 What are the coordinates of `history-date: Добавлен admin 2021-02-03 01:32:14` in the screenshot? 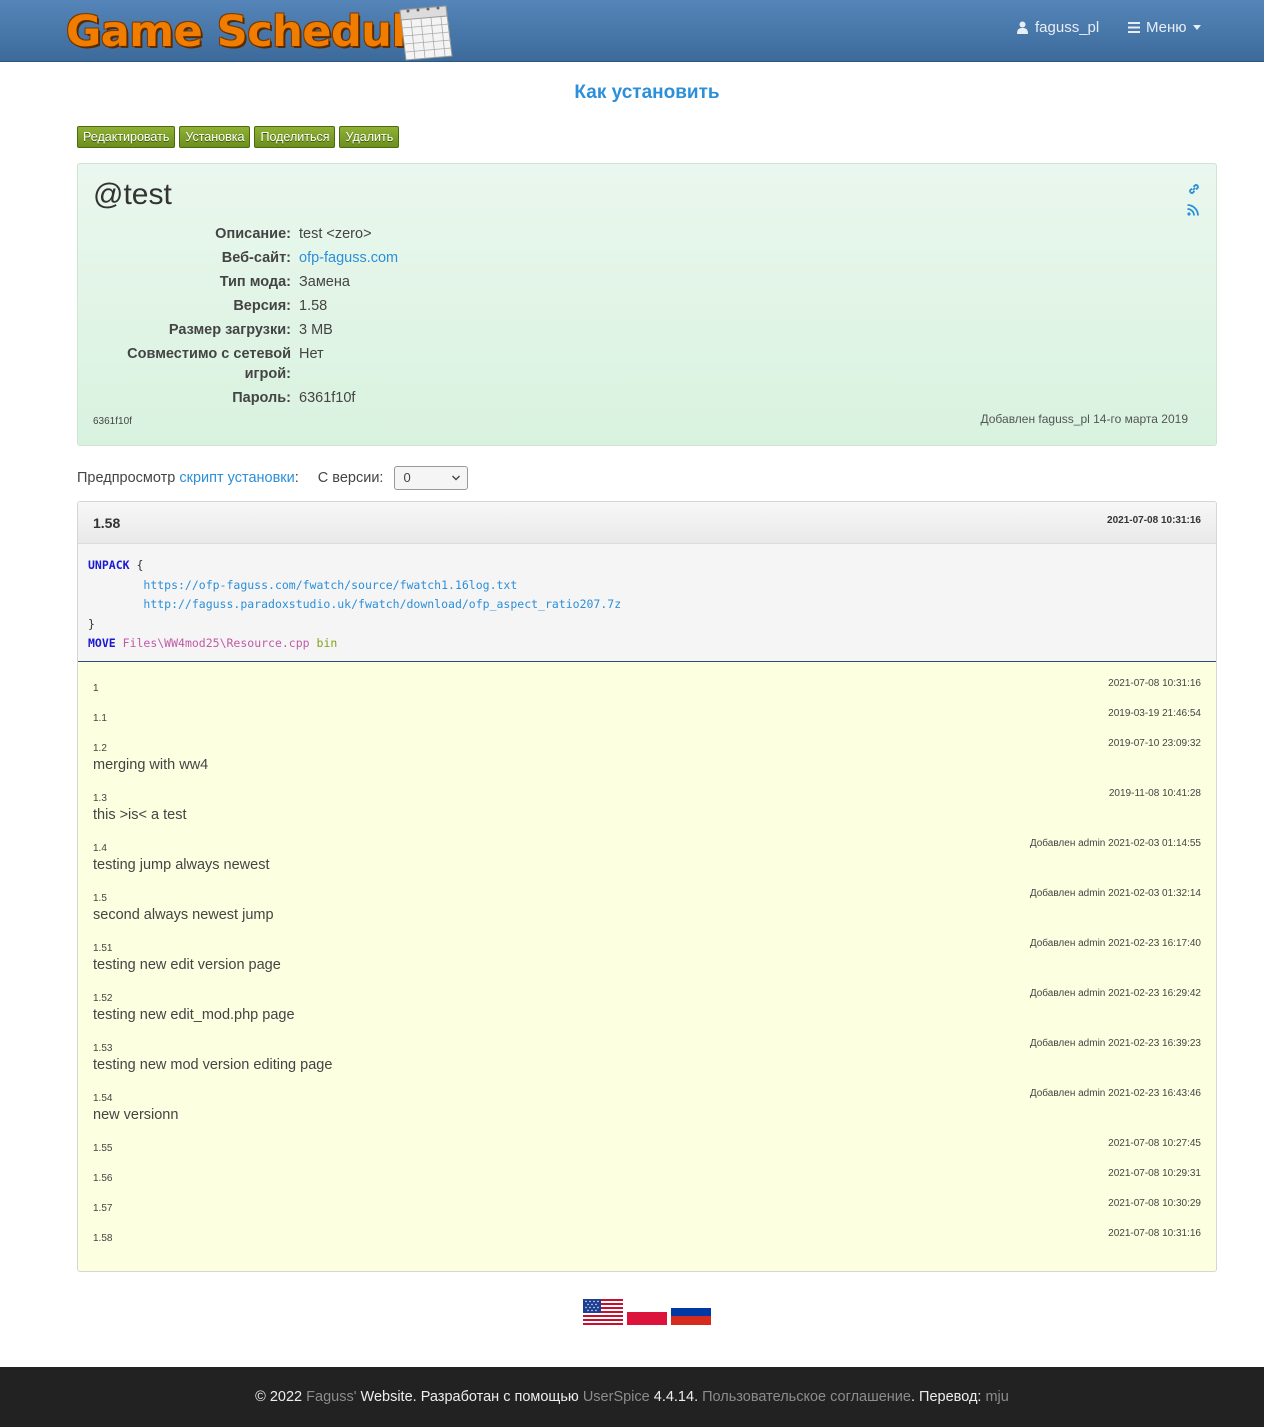 It's located at (1115, 893).